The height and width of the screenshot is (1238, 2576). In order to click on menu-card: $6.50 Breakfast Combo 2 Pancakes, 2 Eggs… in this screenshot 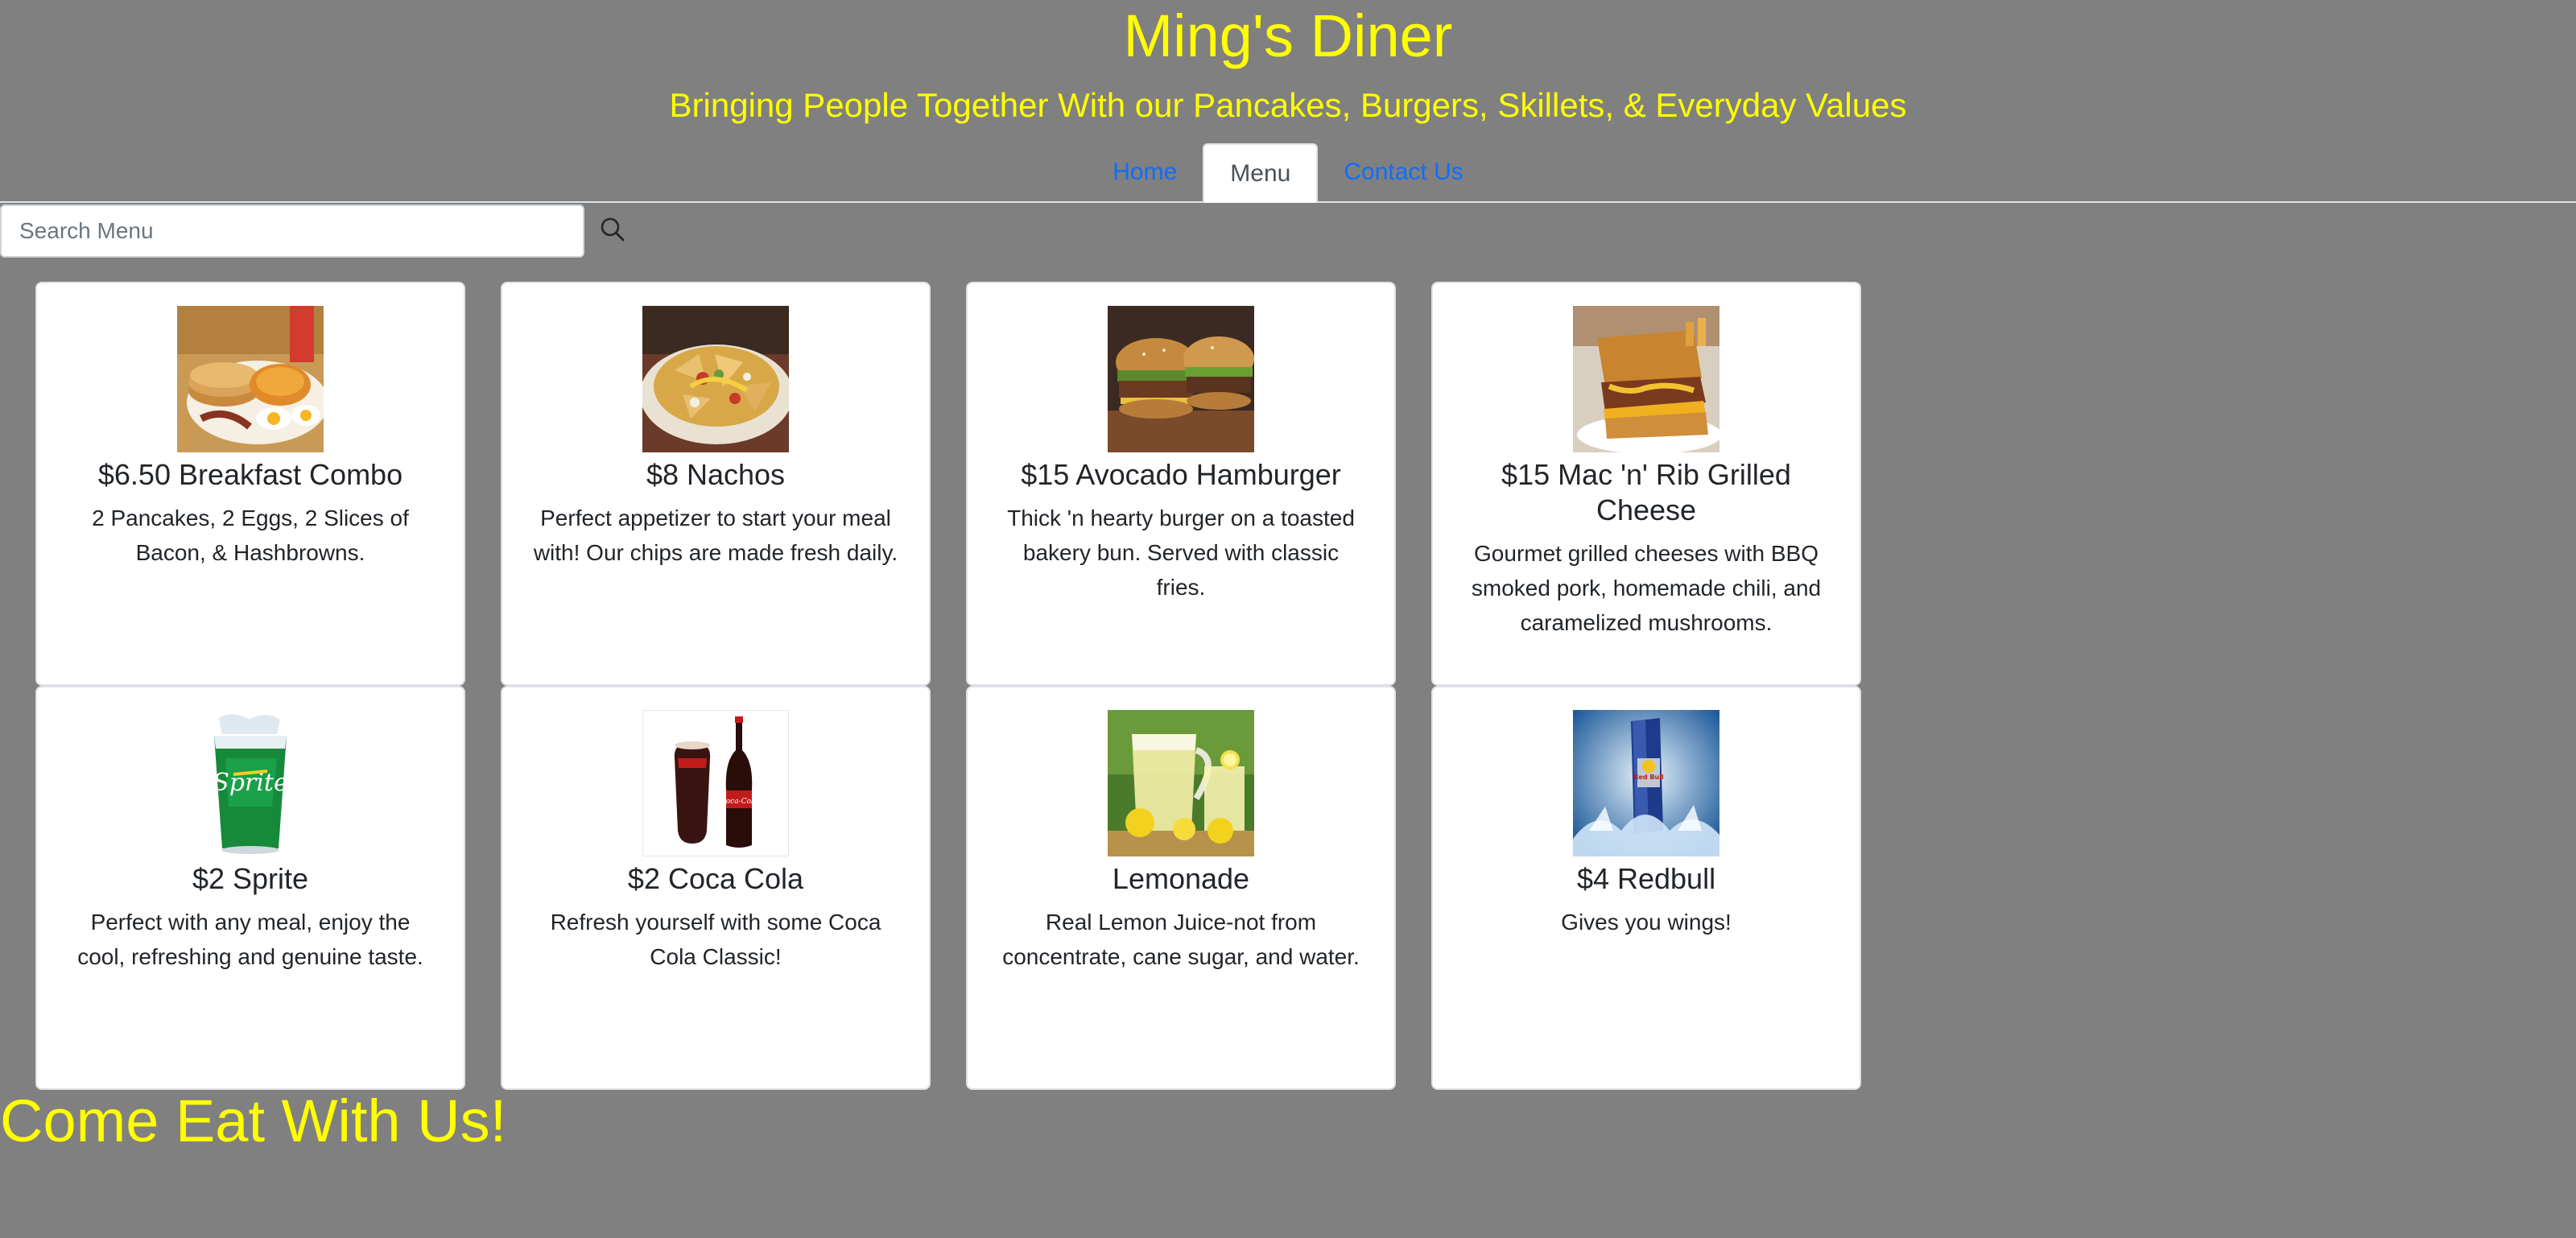, I will do `click(250, 484)`.